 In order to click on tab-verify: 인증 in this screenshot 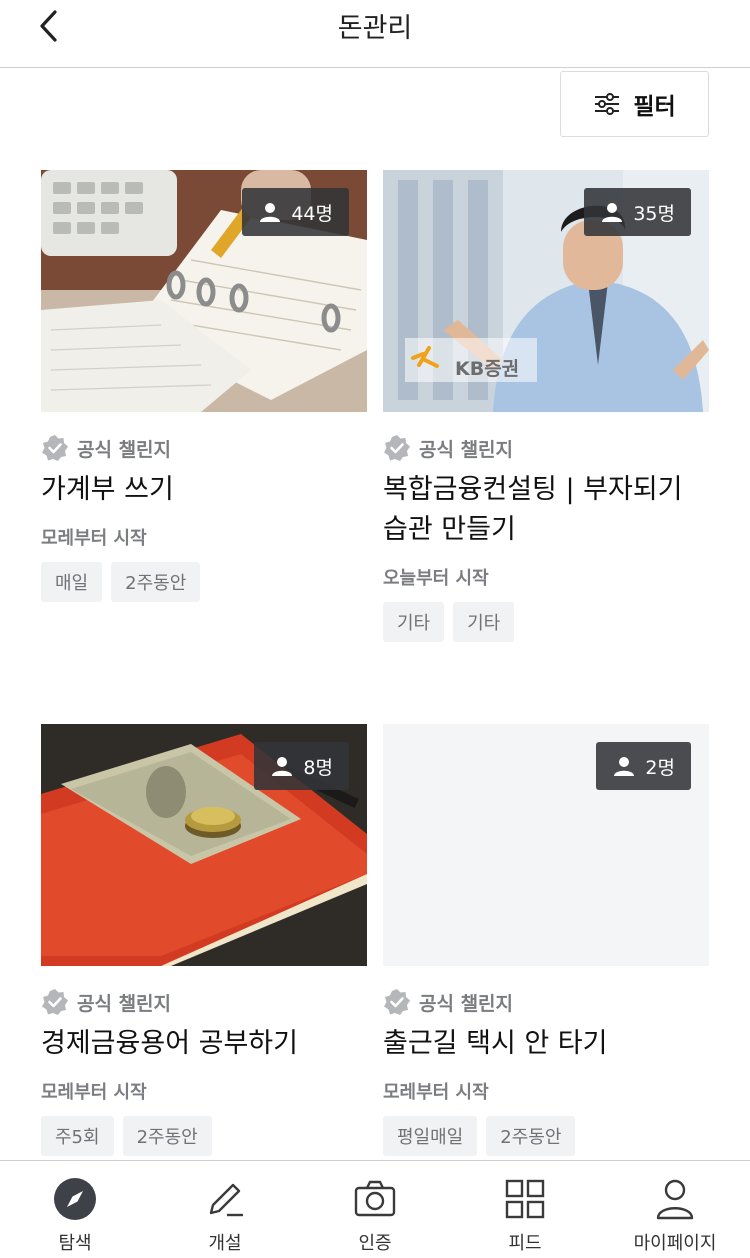, I will do `click(375, 1209)`.